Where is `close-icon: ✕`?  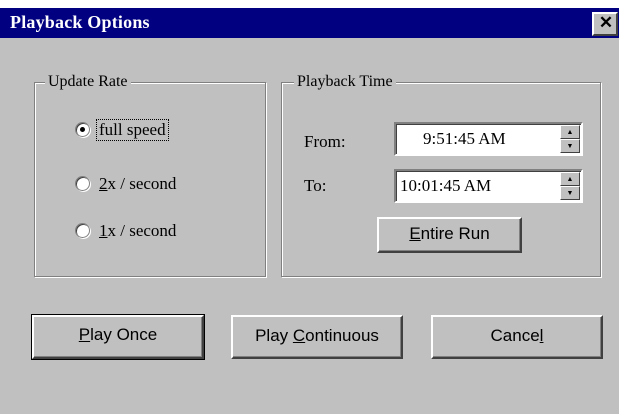
close-icon: ✕ is located at coordinates (606, 22).